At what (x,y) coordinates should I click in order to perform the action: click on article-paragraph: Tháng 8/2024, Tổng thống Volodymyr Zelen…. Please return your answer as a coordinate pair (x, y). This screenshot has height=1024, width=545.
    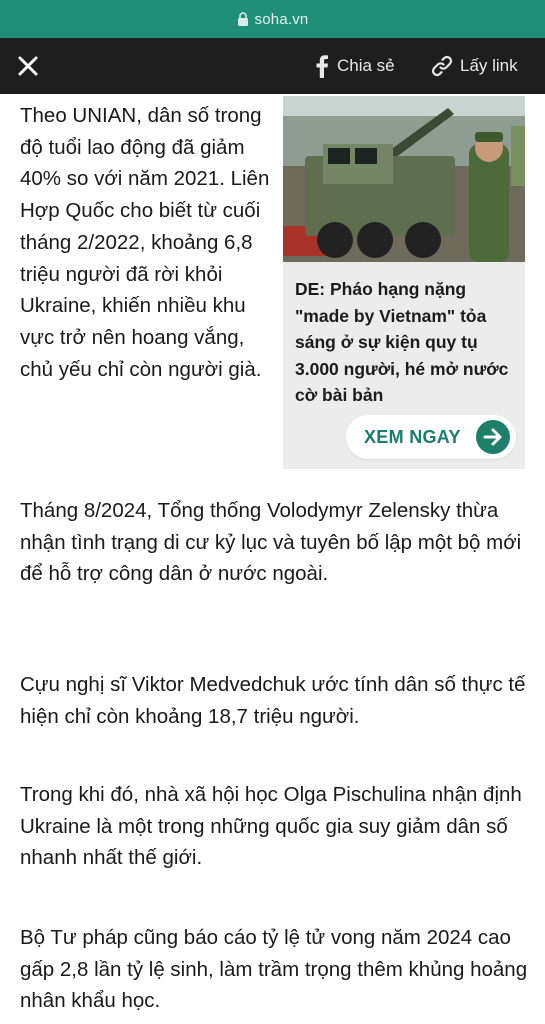
    Looking at the image, I should click on (271, 542).